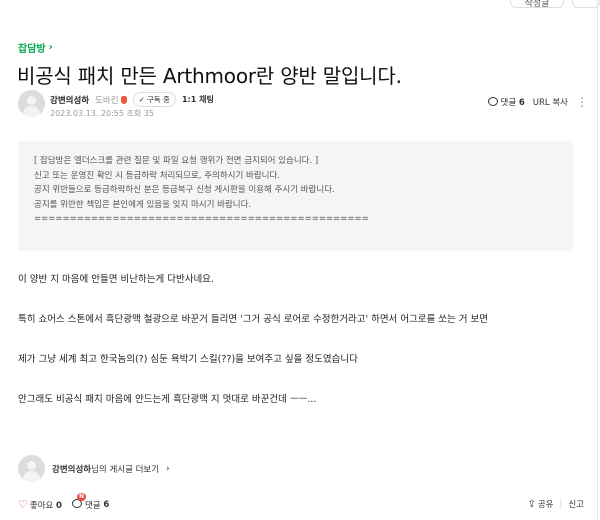 The height and width of the screenshot is (520, 600). Describe the element at coordinates (209, 76) in the screenshot. I see `post-title: 비공식 패치 만든 Arthmoor란 양반 말입니다.` at that location.